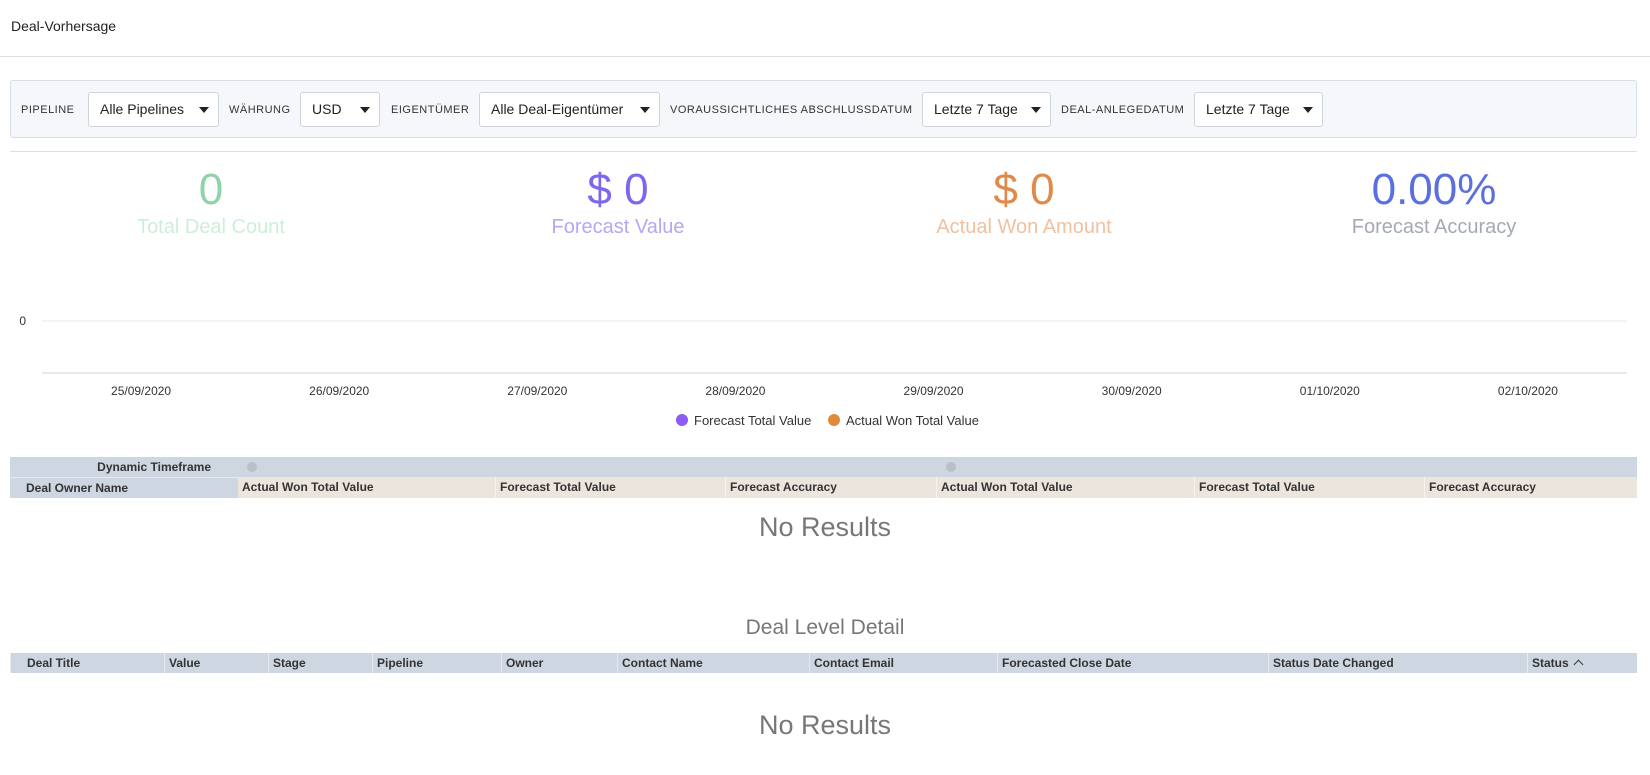  I want to click on column-header-status-date-changed: Status Date Changed, so click(1398, 663).